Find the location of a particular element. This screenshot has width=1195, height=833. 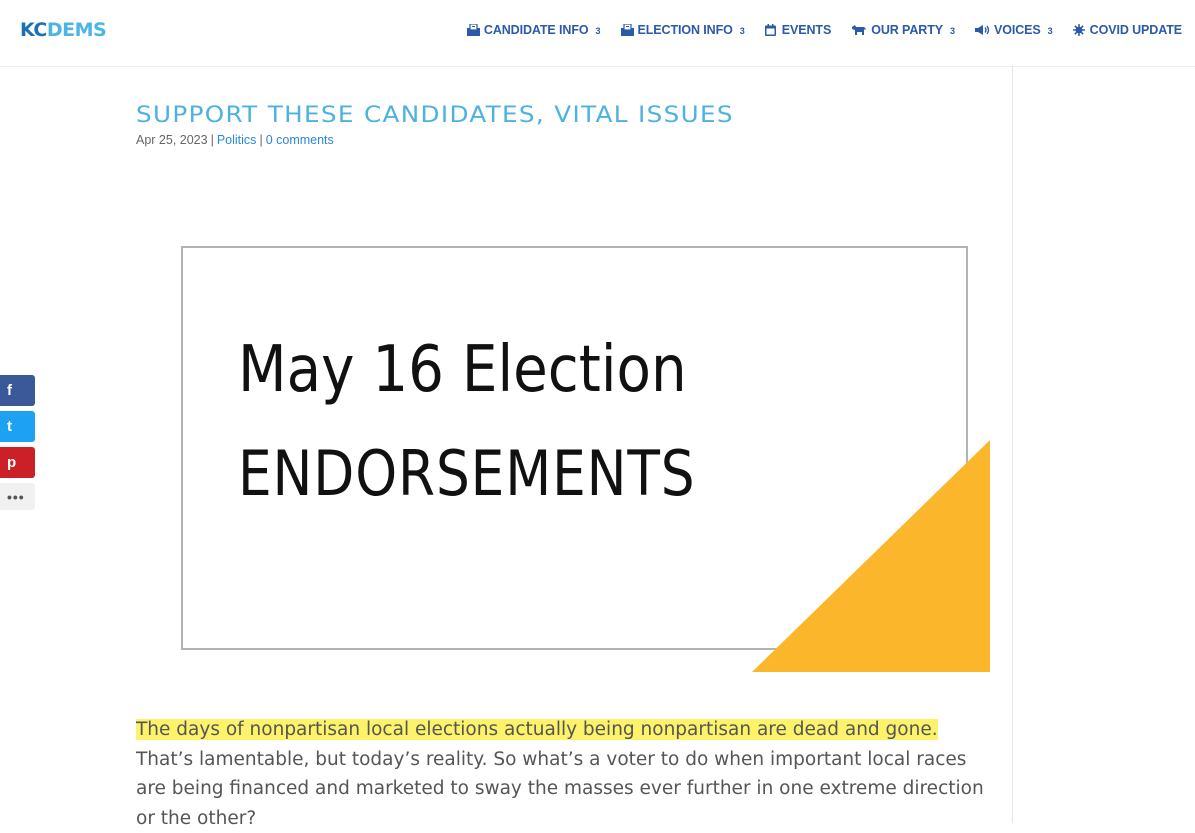

more-share-button: ••• is located at coordinates (17, 496).